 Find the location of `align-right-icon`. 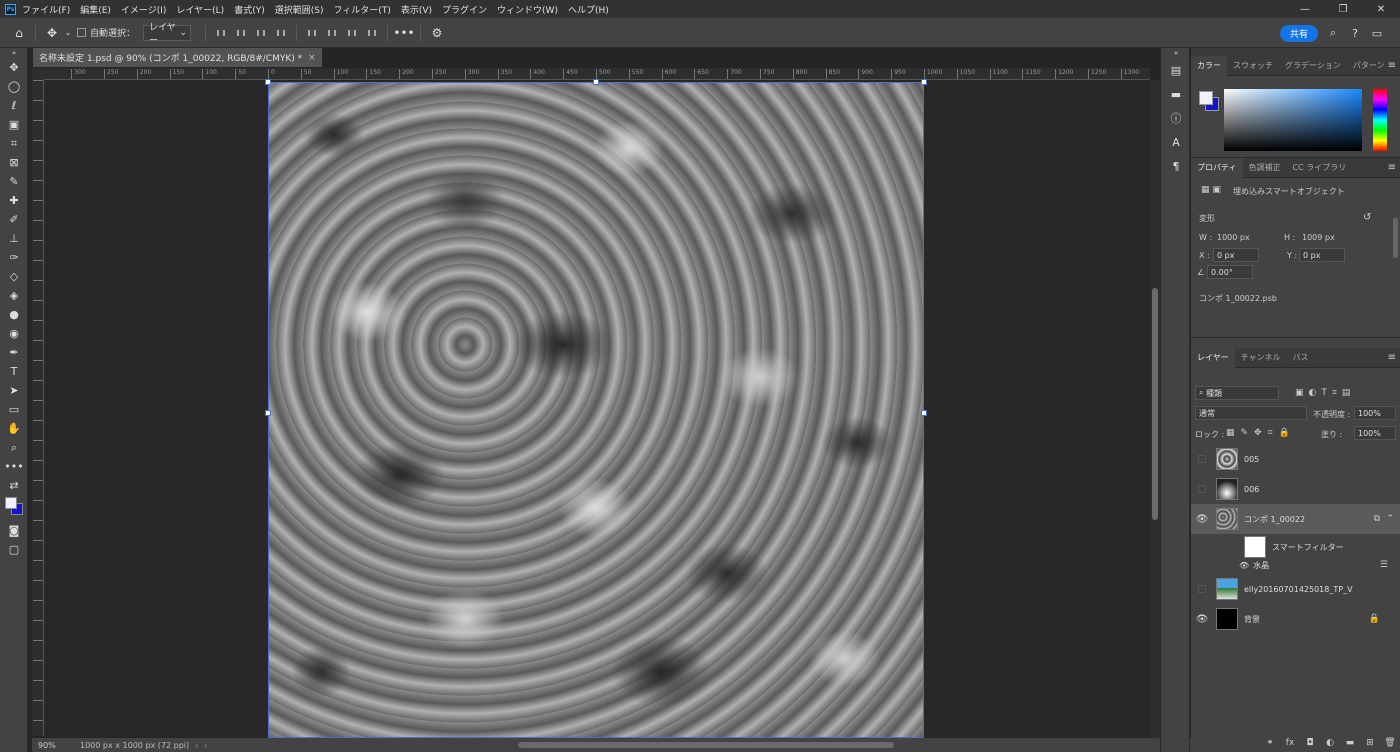

align-right-icon is located at coordinates (261, 33).